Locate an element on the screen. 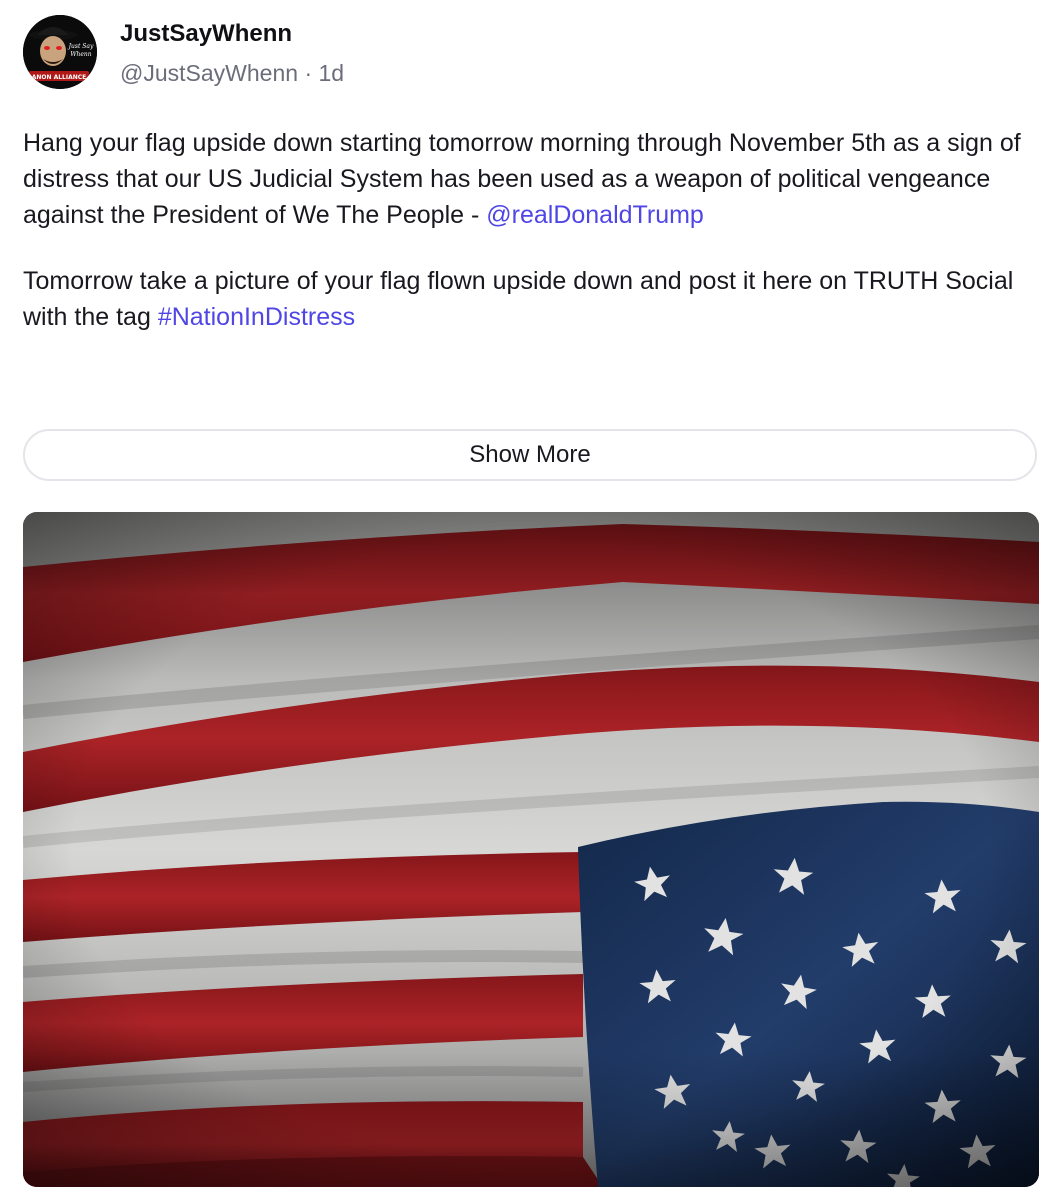  mention-link: @realDonaldTrump is located at coordinates (595, 215).